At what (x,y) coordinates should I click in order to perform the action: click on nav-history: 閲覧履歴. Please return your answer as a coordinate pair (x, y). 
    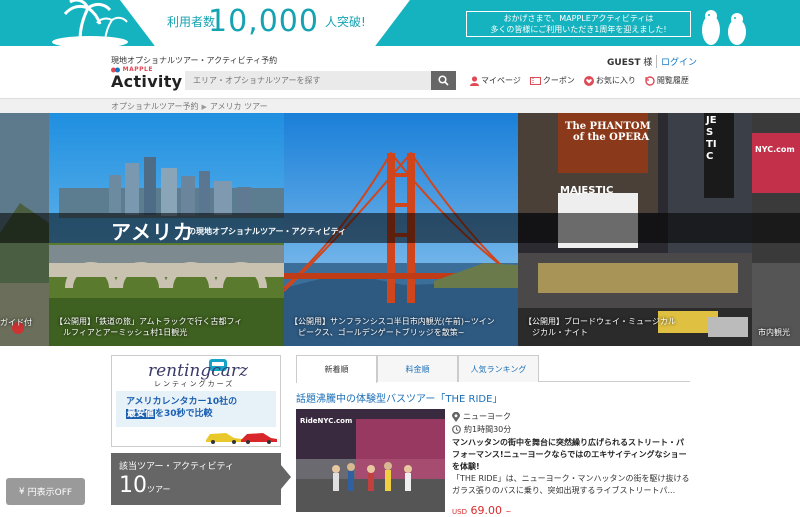
    Looking at the image, I should click on (667, 80).